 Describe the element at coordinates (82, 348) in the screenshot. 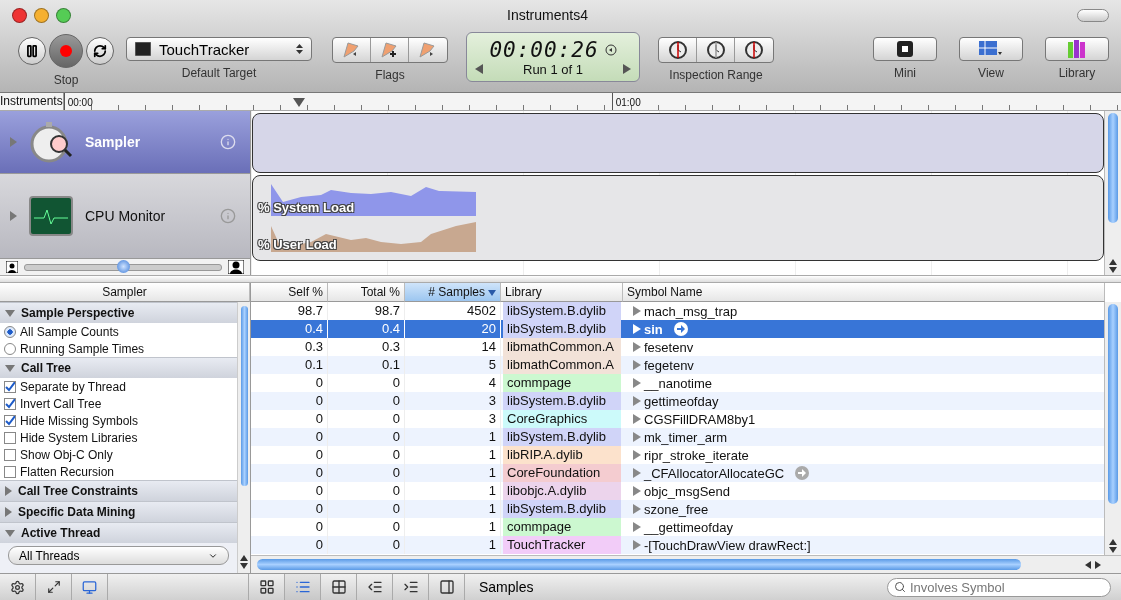

I see `option-label: Running Sample Times` at that location.